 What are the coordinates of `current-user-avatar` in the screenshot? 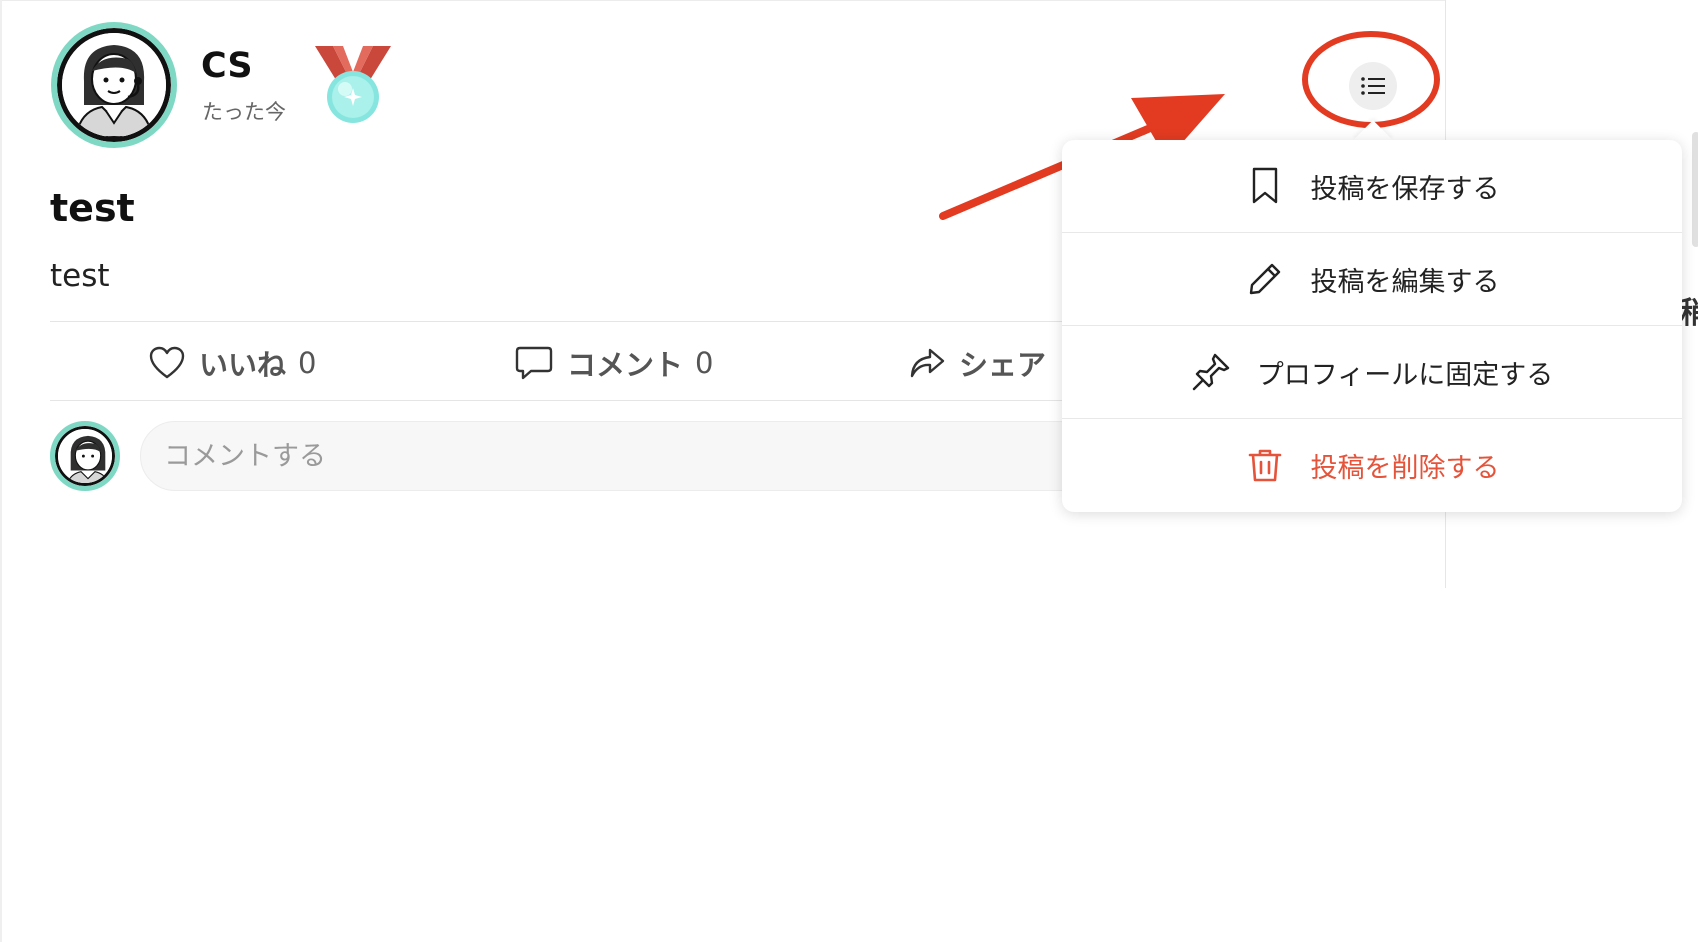 It's located at (85, 456).